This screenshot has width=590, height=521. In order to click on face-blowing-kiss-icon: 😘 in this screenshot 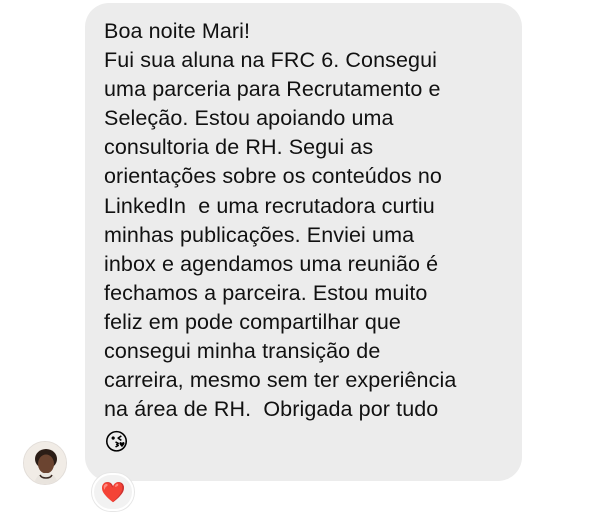, I will do `click(117, 442)`.